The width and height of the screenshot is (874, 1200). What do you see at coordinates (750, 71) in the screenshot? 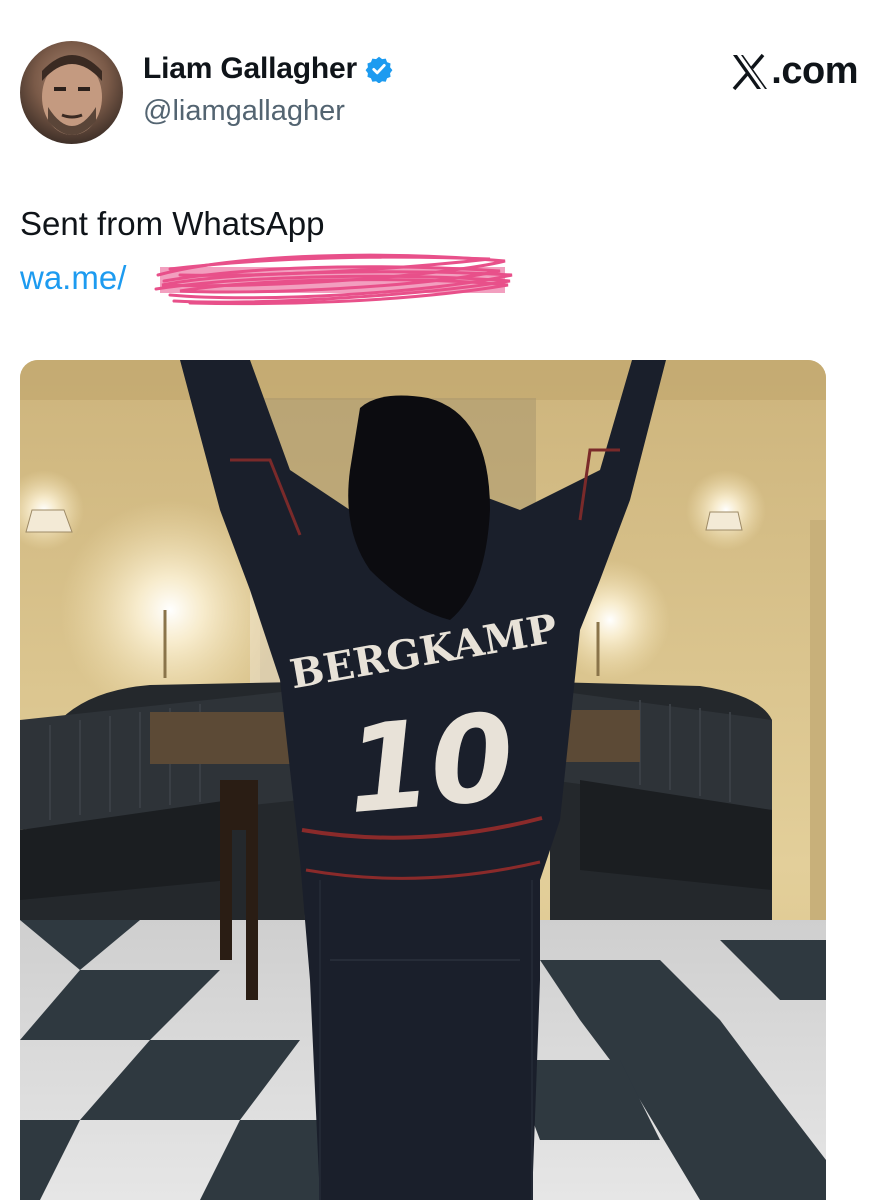
I see `x-logo-icon` at bounding box center [750, 71].